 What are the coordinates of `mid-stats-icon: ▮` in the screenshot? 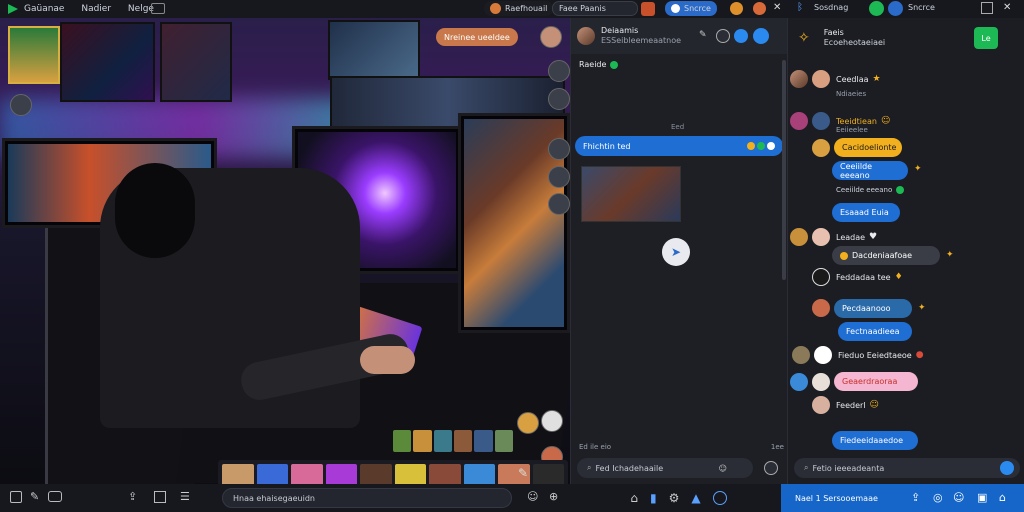 It's located at (653, 498).